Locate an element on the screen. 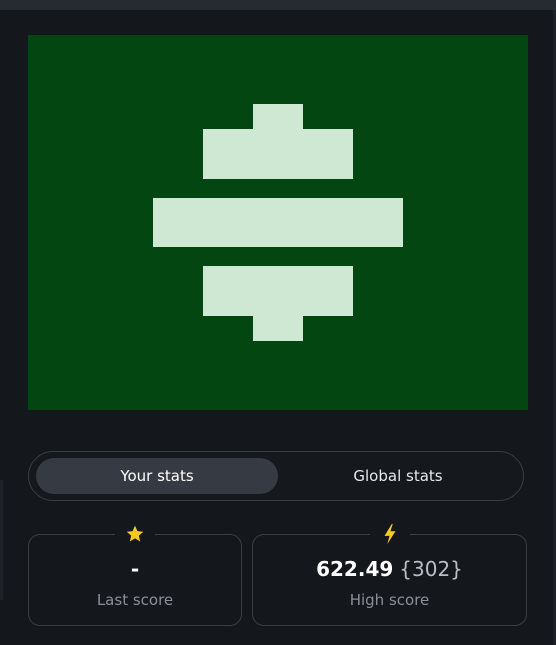 The image size is (556, 645). tab-global-stats: Global stats is located at coordinates (398, 476).